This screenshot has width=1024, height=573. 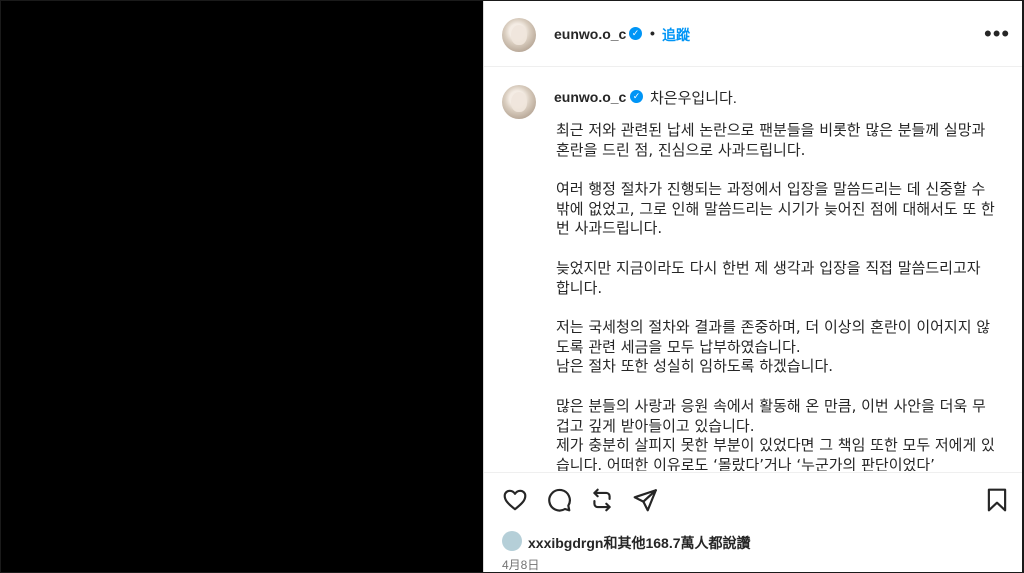 I want to click on action-bar, so click(x=753, y=499).